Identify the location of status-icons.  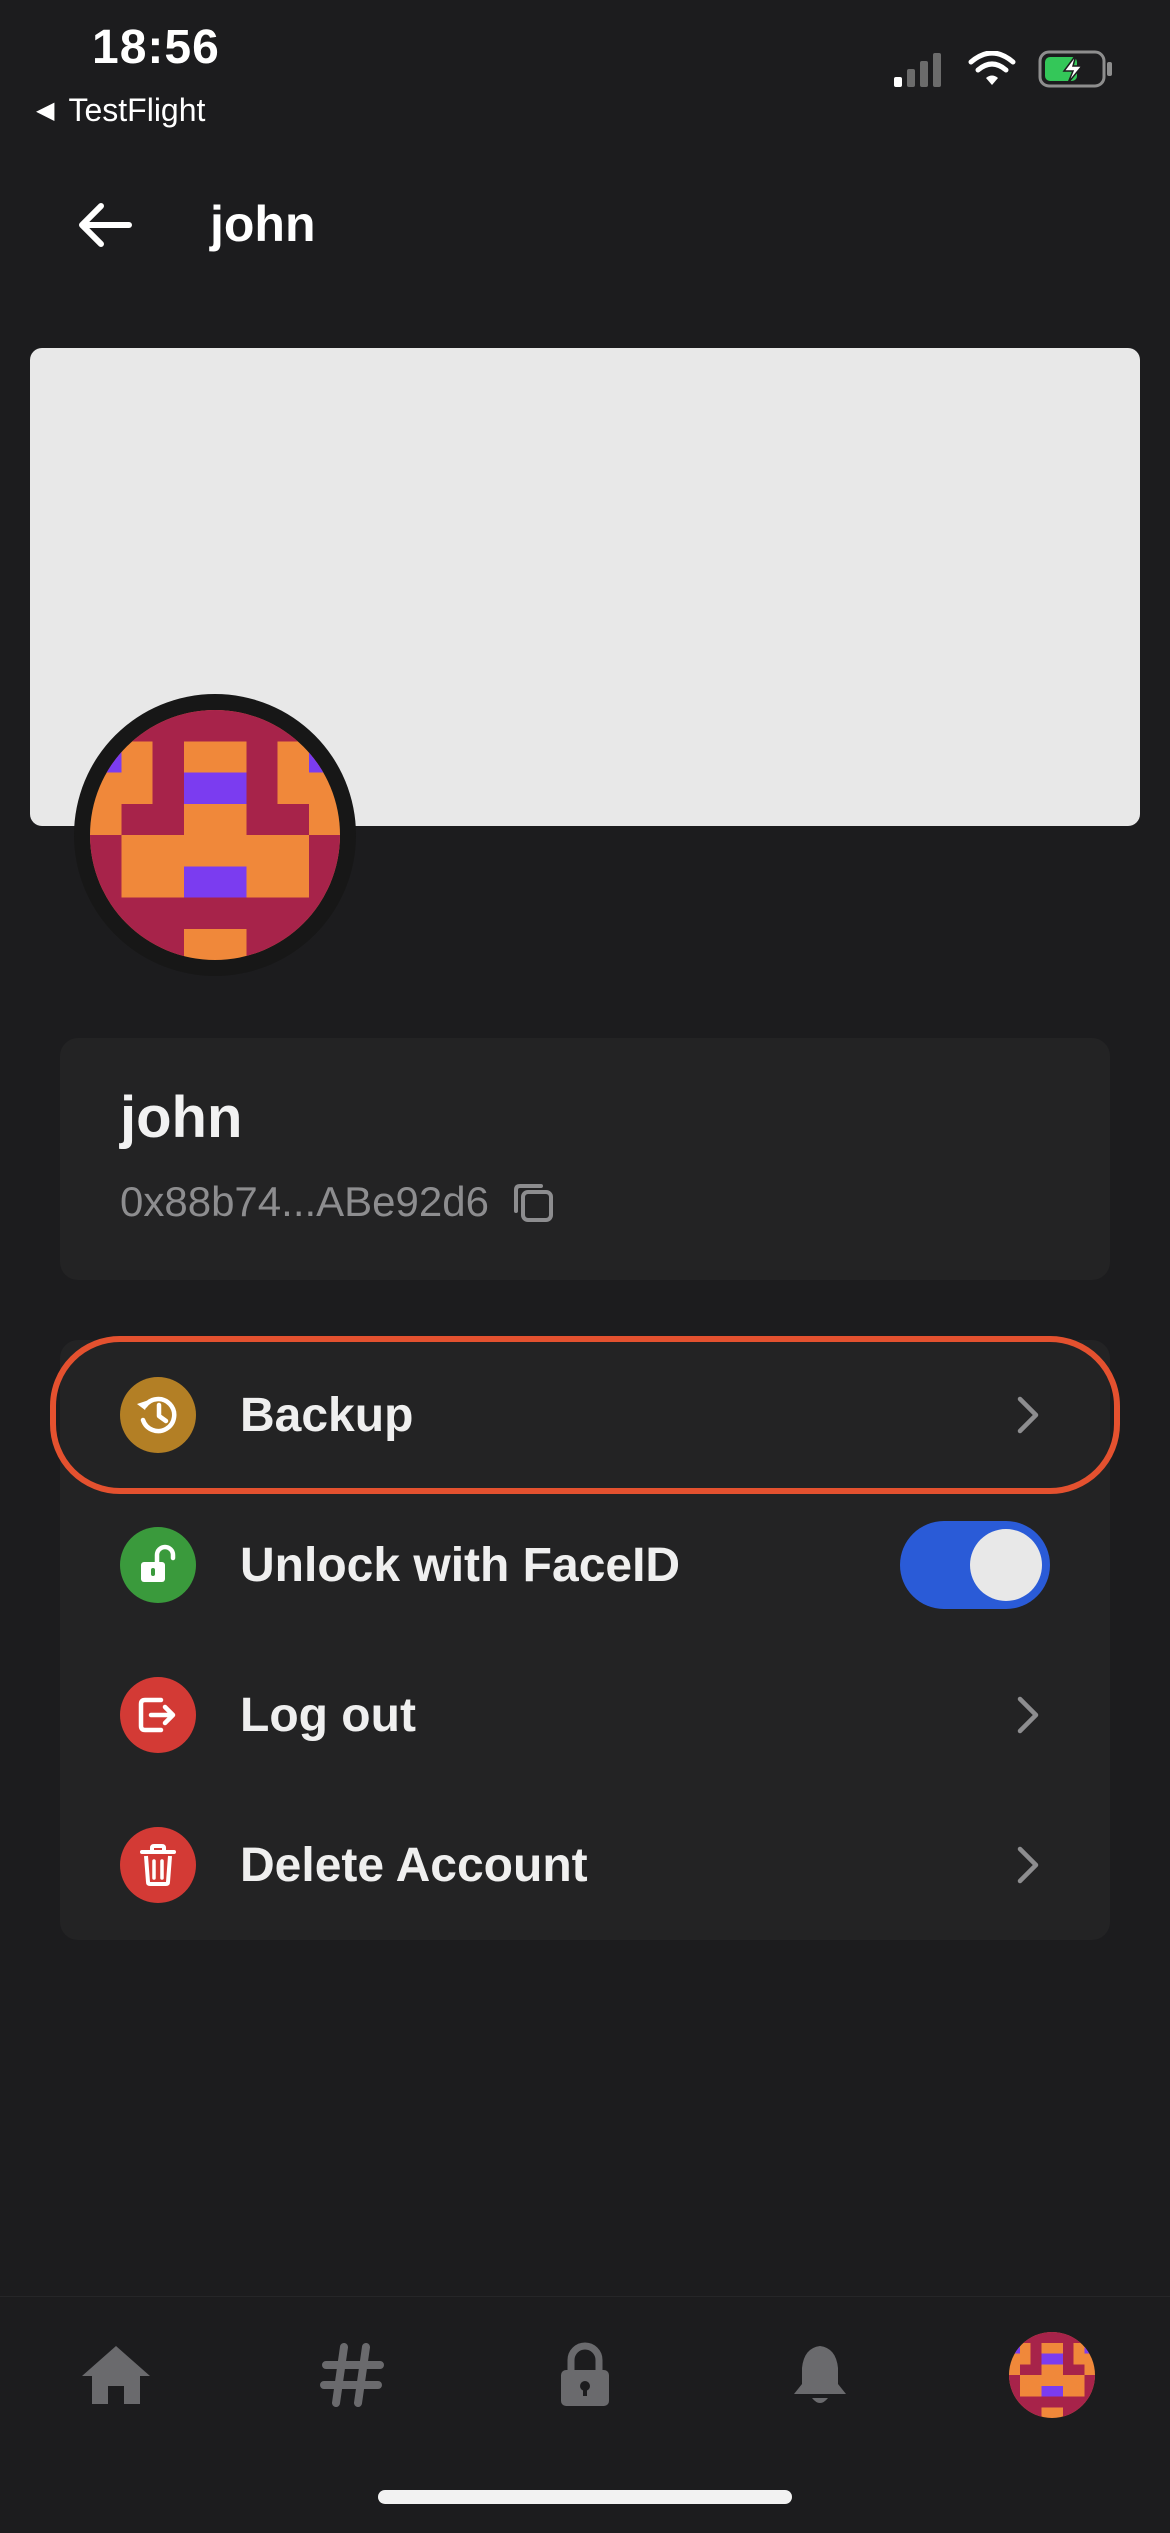
(1004, 69).